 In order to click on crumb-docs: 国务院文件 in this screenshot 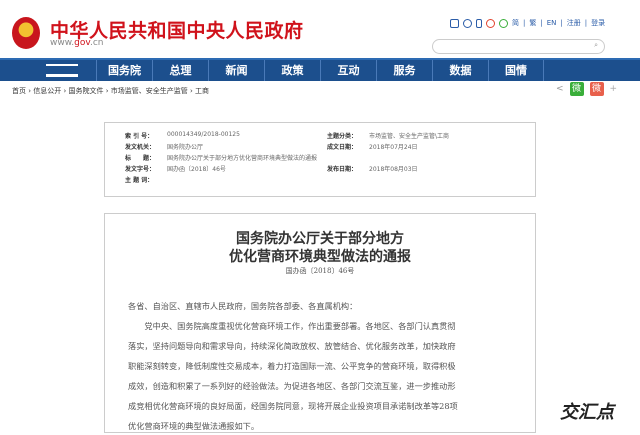, I will do `click(86, 91)`.